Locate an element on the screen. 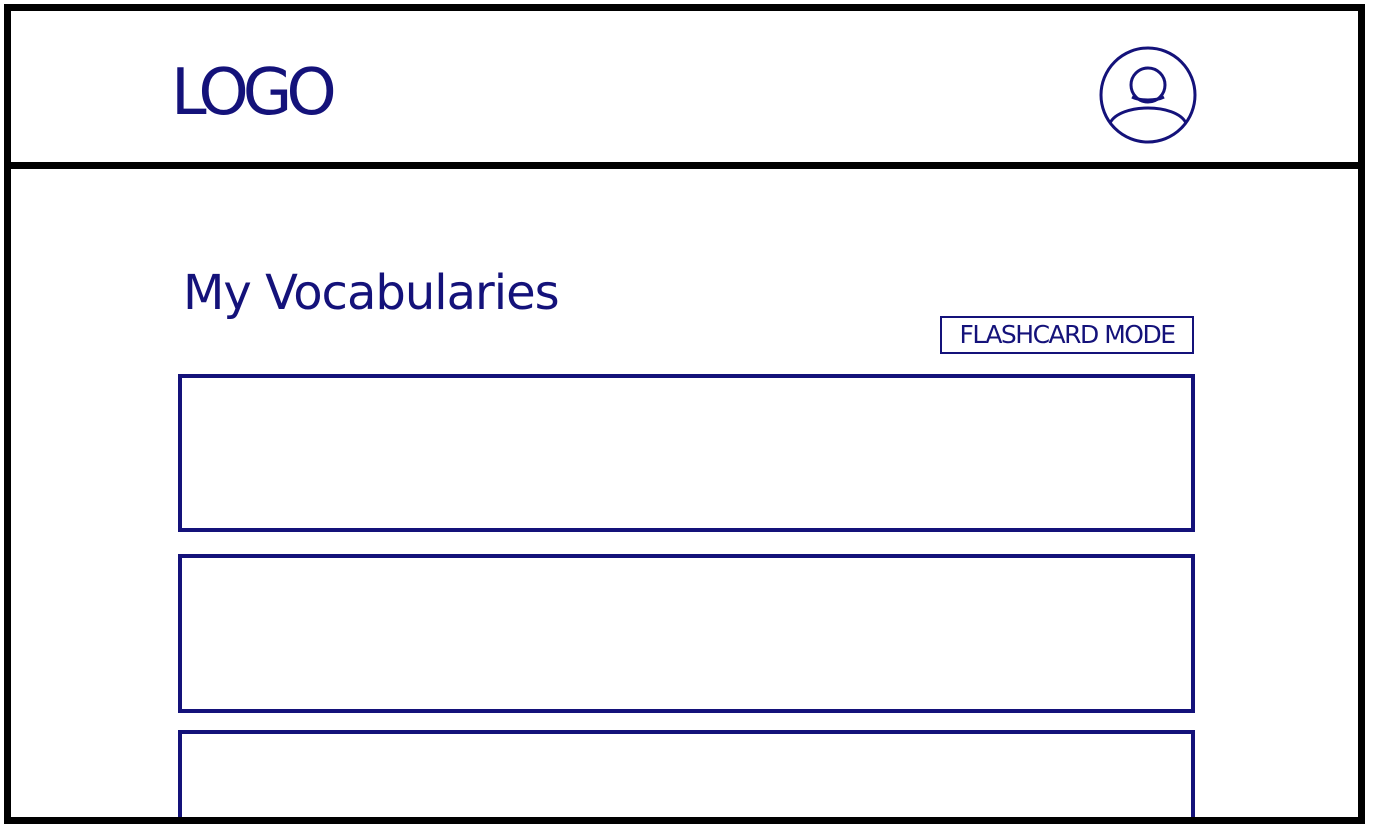  profile-button is located at coordinates (1148, 95).